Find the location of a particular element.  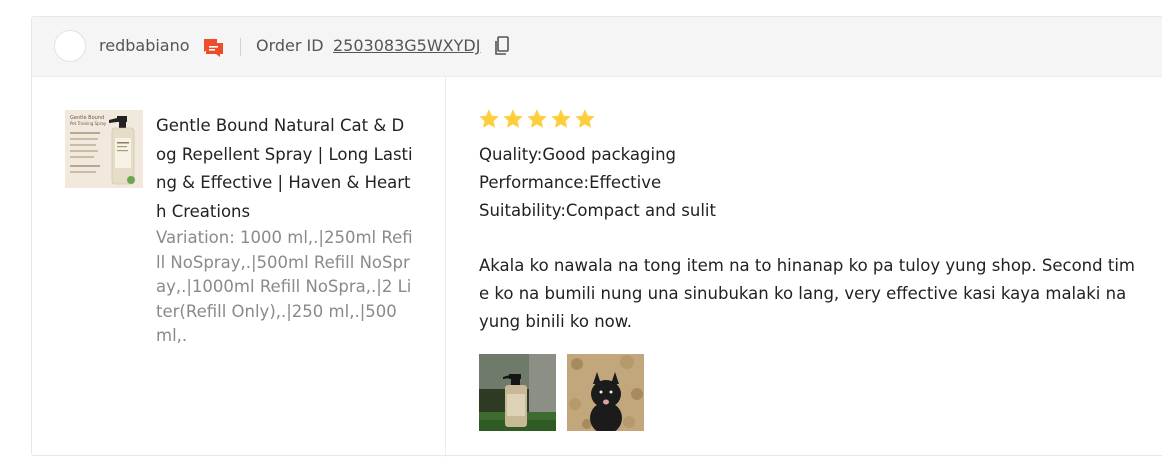

avatar is located at coordinates (70, 46).